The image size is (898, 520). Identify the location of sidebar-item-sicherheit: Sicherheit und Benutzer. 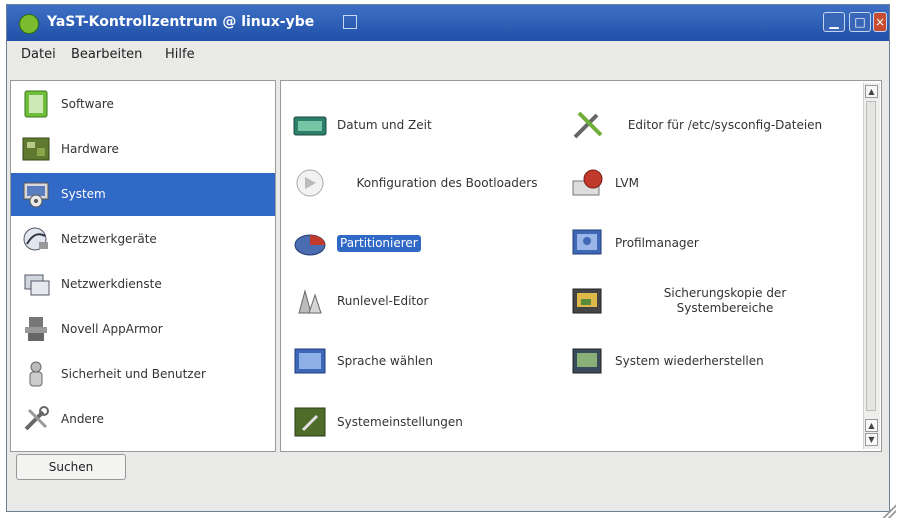
(143, 374).